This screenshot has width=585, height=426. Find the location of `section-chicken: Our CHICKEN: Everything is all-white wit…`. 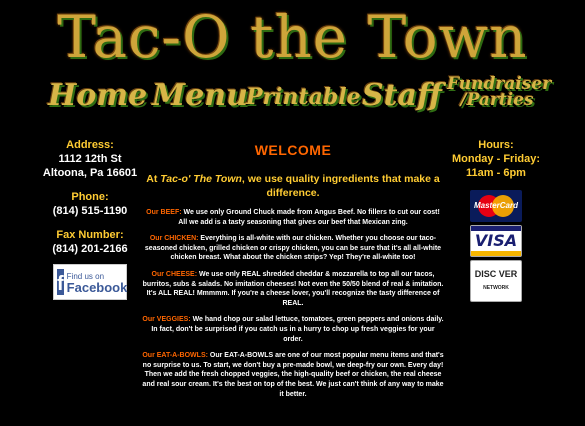

section-chicken: Our CHICKEN: Everything is all-white wit… is located at coordinates (293, 248).